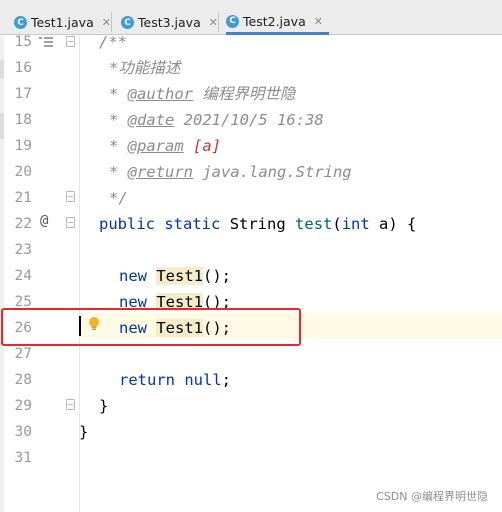 The height and width of the screenshot is (512, 502). I want to click on annotation-highlight-box, so click(151, 327).